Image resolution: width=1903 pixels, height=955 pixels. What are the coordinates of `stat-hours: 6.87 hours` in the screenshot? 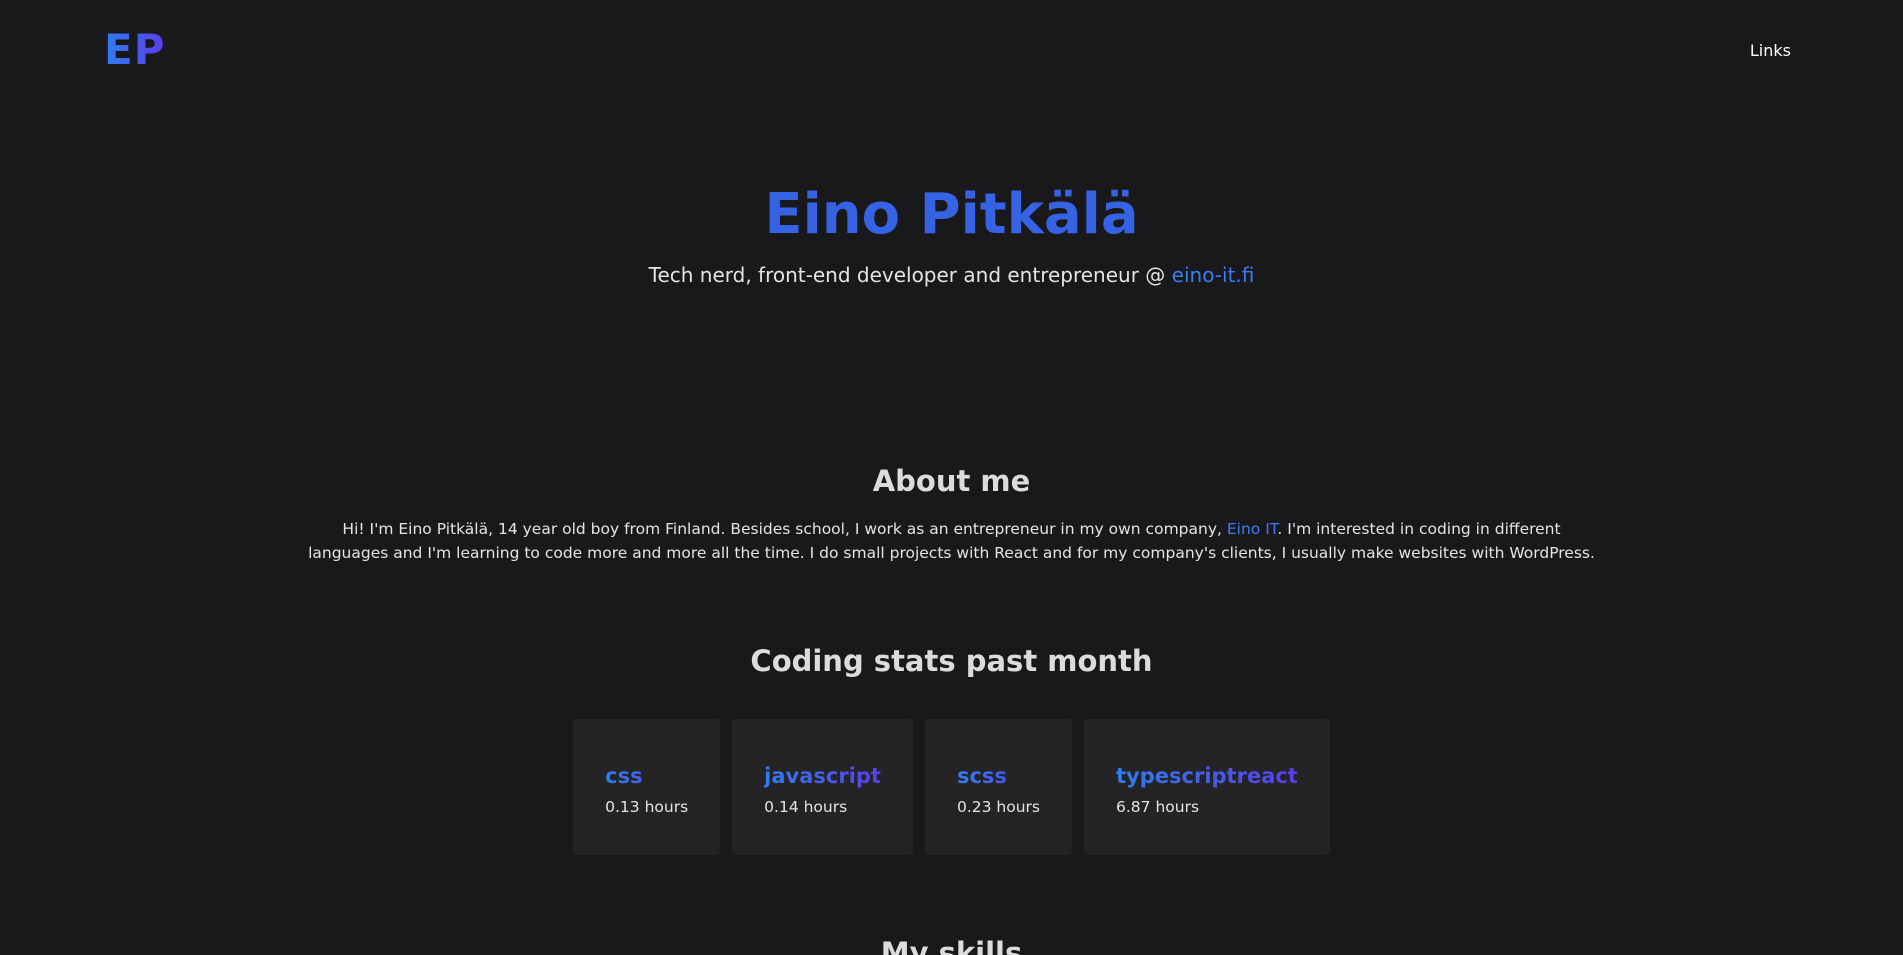 It's located at (1158, 807).